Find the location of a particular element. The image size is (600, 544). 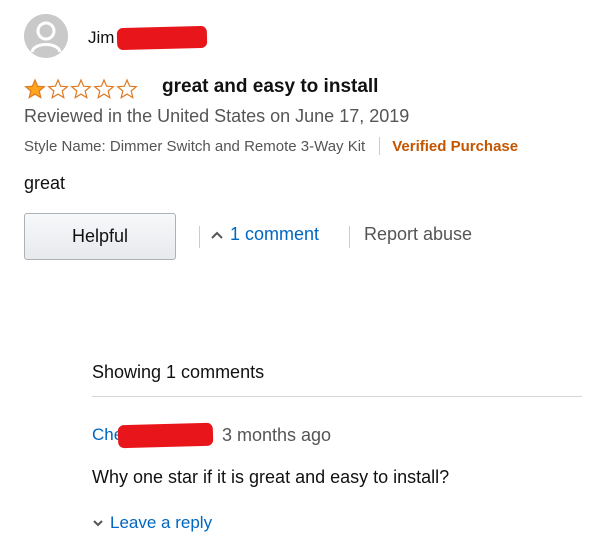

avatar is located at coordinates (46, 36).